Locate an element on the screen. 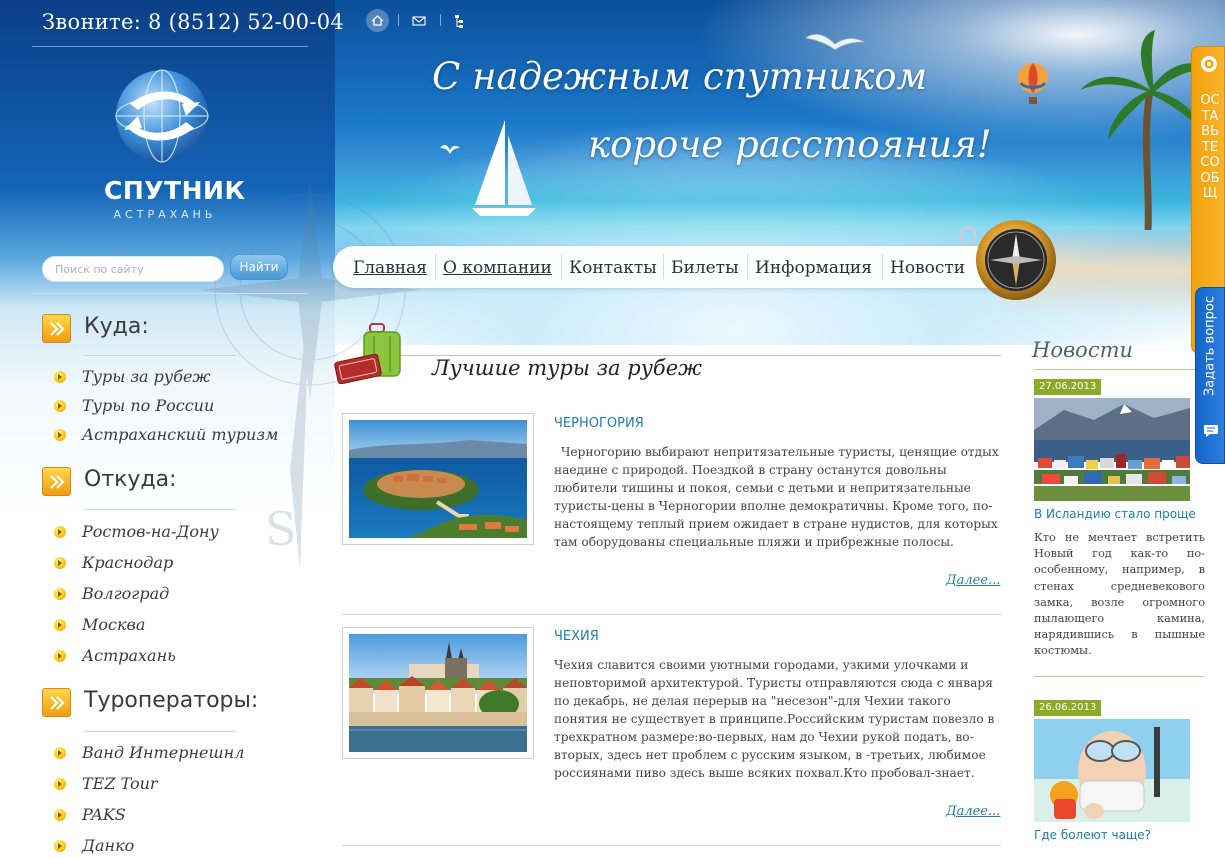 The image size is (1225, 858). nav-item-about: О компании is located at coordinates (497, 268).